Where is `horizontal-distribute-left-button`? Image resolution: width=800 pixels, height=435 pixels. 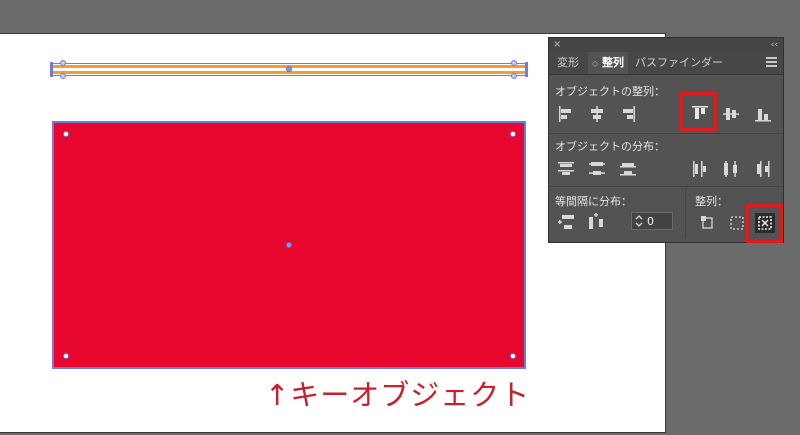
horizontal-distribute-left-button is located at coordinates (700, 169).